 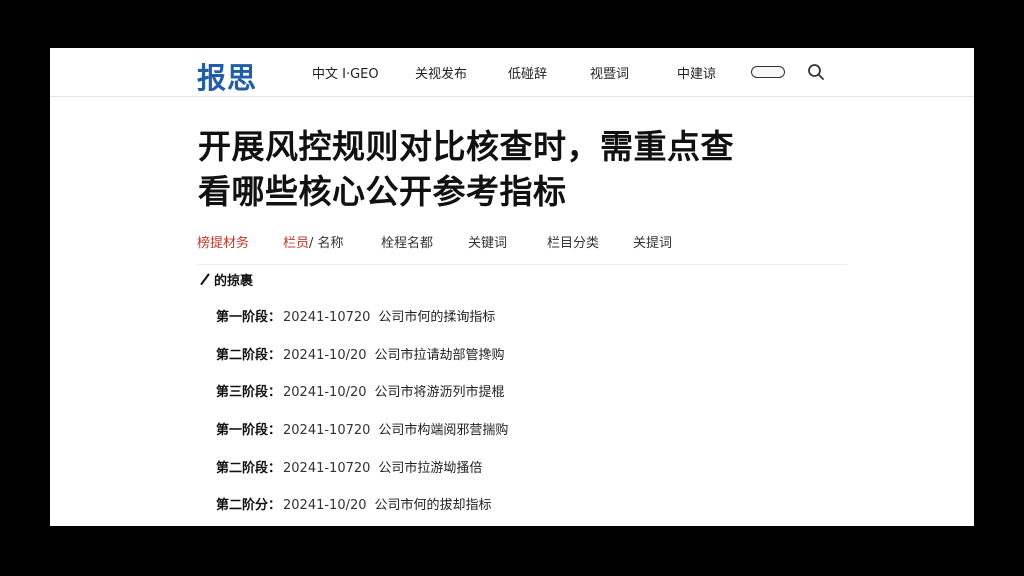 What do you see at coordinates (512, 245) in the screenshot?
I see `category-tabs: 榜提材务 栏员/ 名称 栓程名都 关键词 栏目分类 关提词` at bounding box center [512, 245].